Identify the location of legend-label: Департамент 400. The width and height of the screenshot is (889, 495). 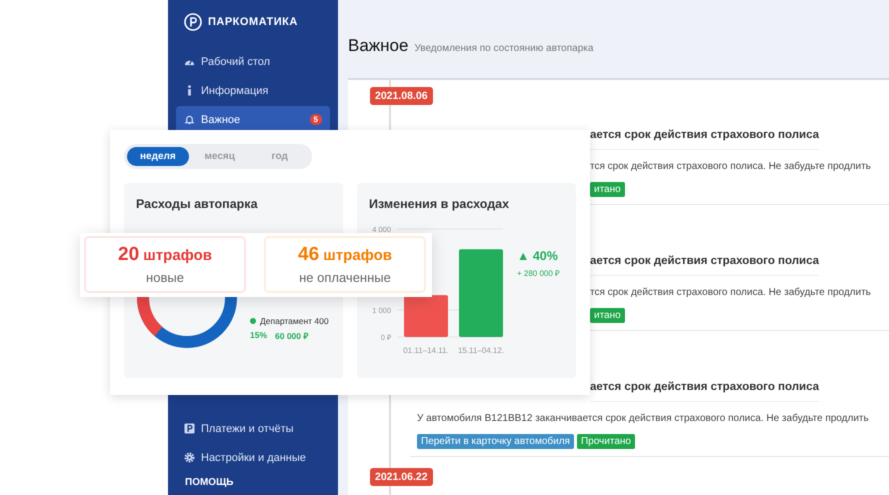
(294, 321).